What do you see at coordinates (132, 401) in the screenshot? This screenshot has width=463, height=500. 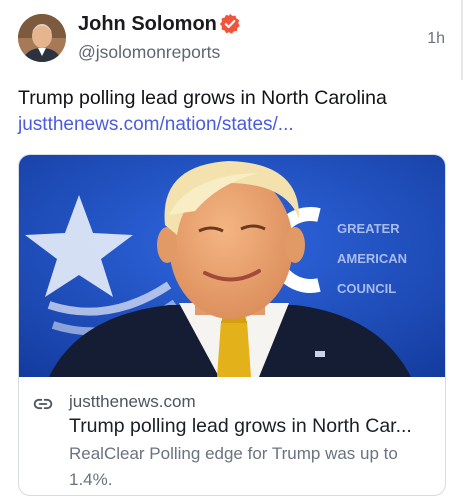 I see `link-domain: justthenews.com` at bounding box center [132, 401].